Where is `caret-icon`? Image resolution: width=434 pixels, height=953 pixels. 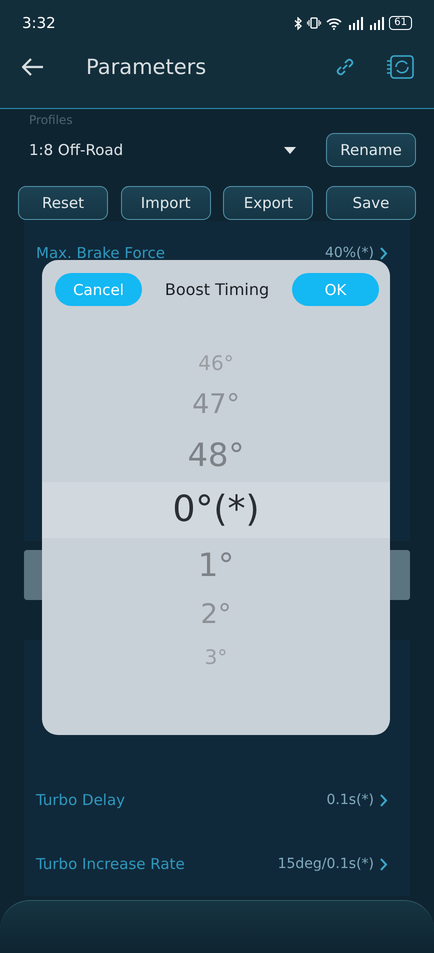
caret-icon is located at coordinates (290, 150).